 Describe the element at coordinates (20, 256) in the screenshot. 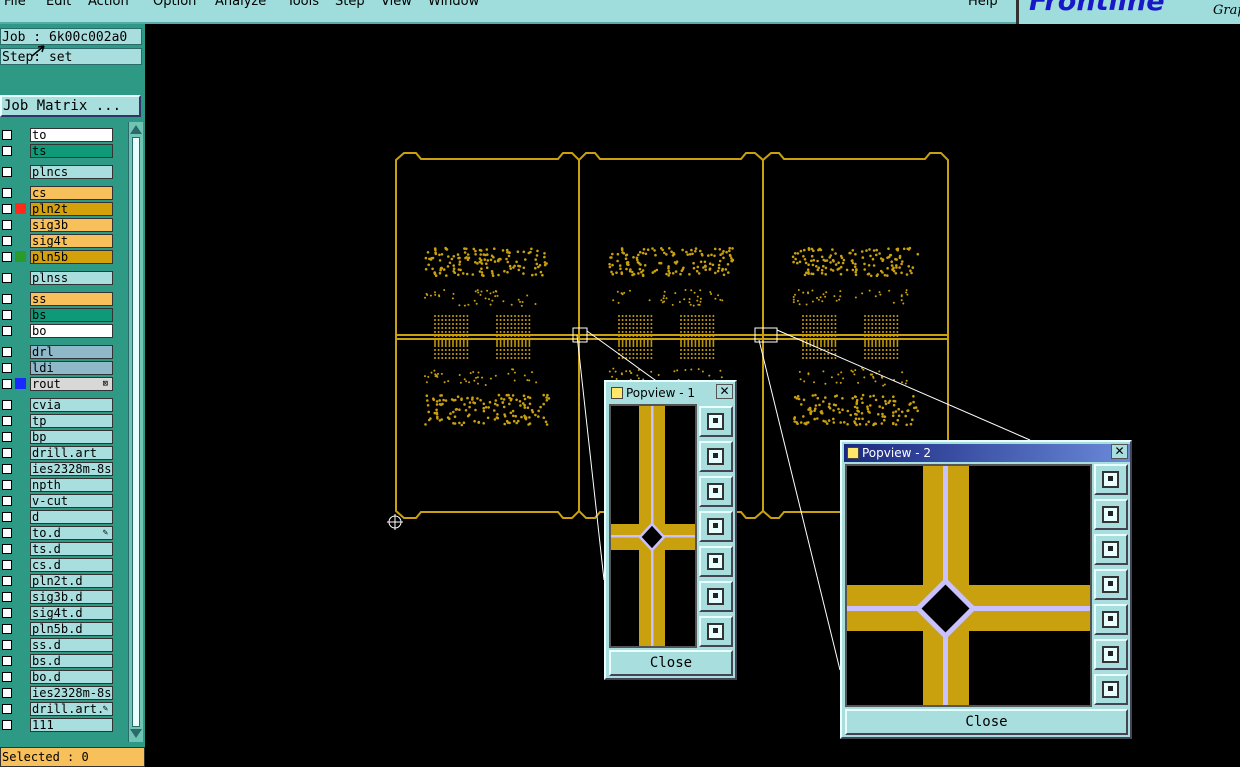

I see `layer-color-swatch` at that location.